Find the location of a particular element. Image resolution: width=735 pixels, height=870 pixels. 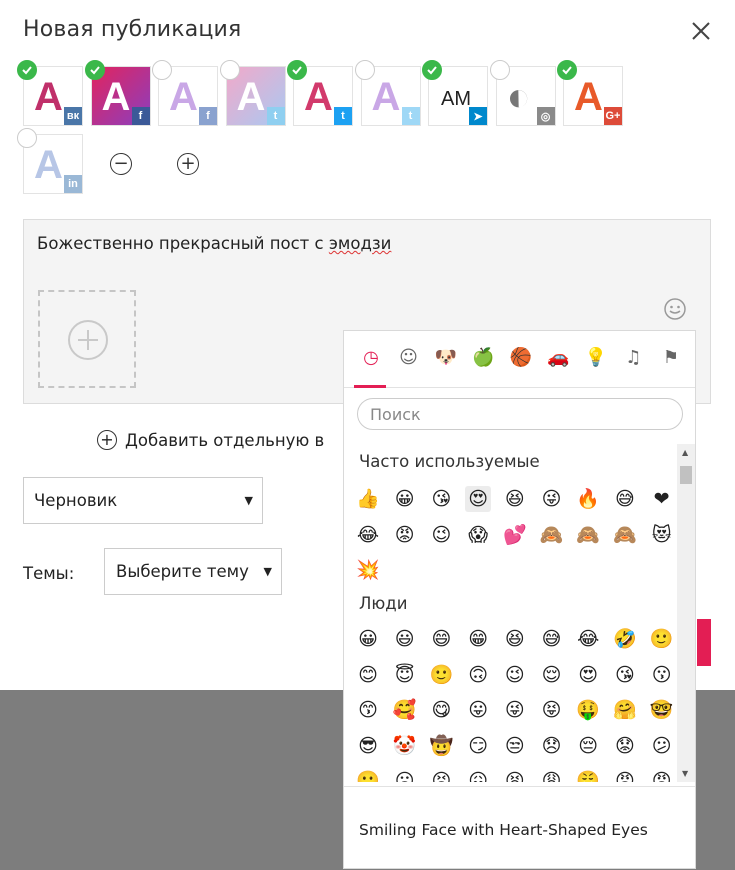

emoji-item: 😗 is located at coordinates (662, 675).